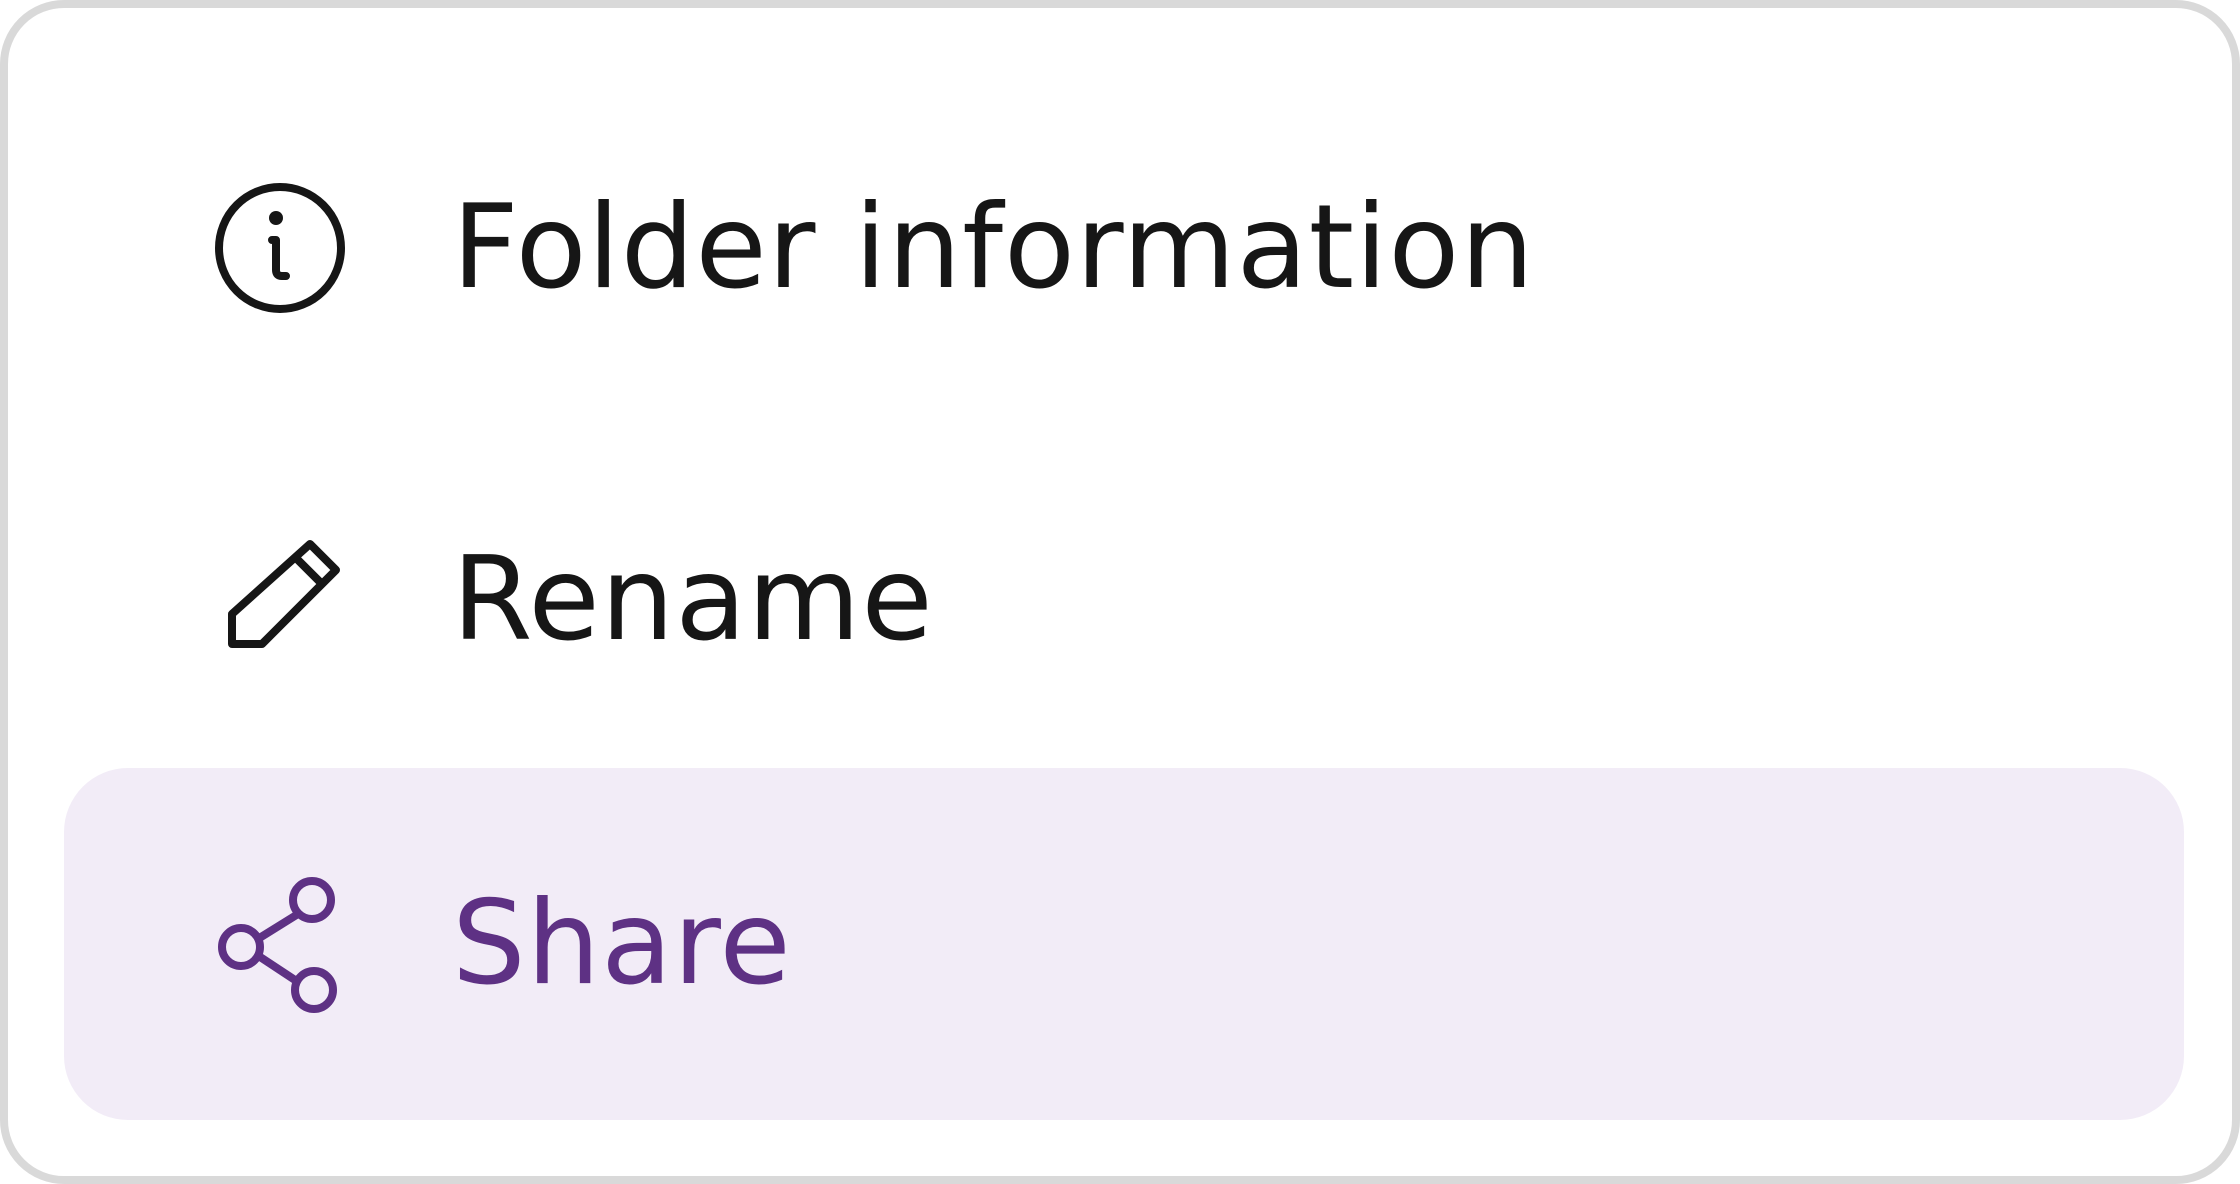 The image size is (2240, 1184). What do you see at coordinates (280, 600) in the screenshot?
I see `pencil-icon` at bounding box center [280, 600].